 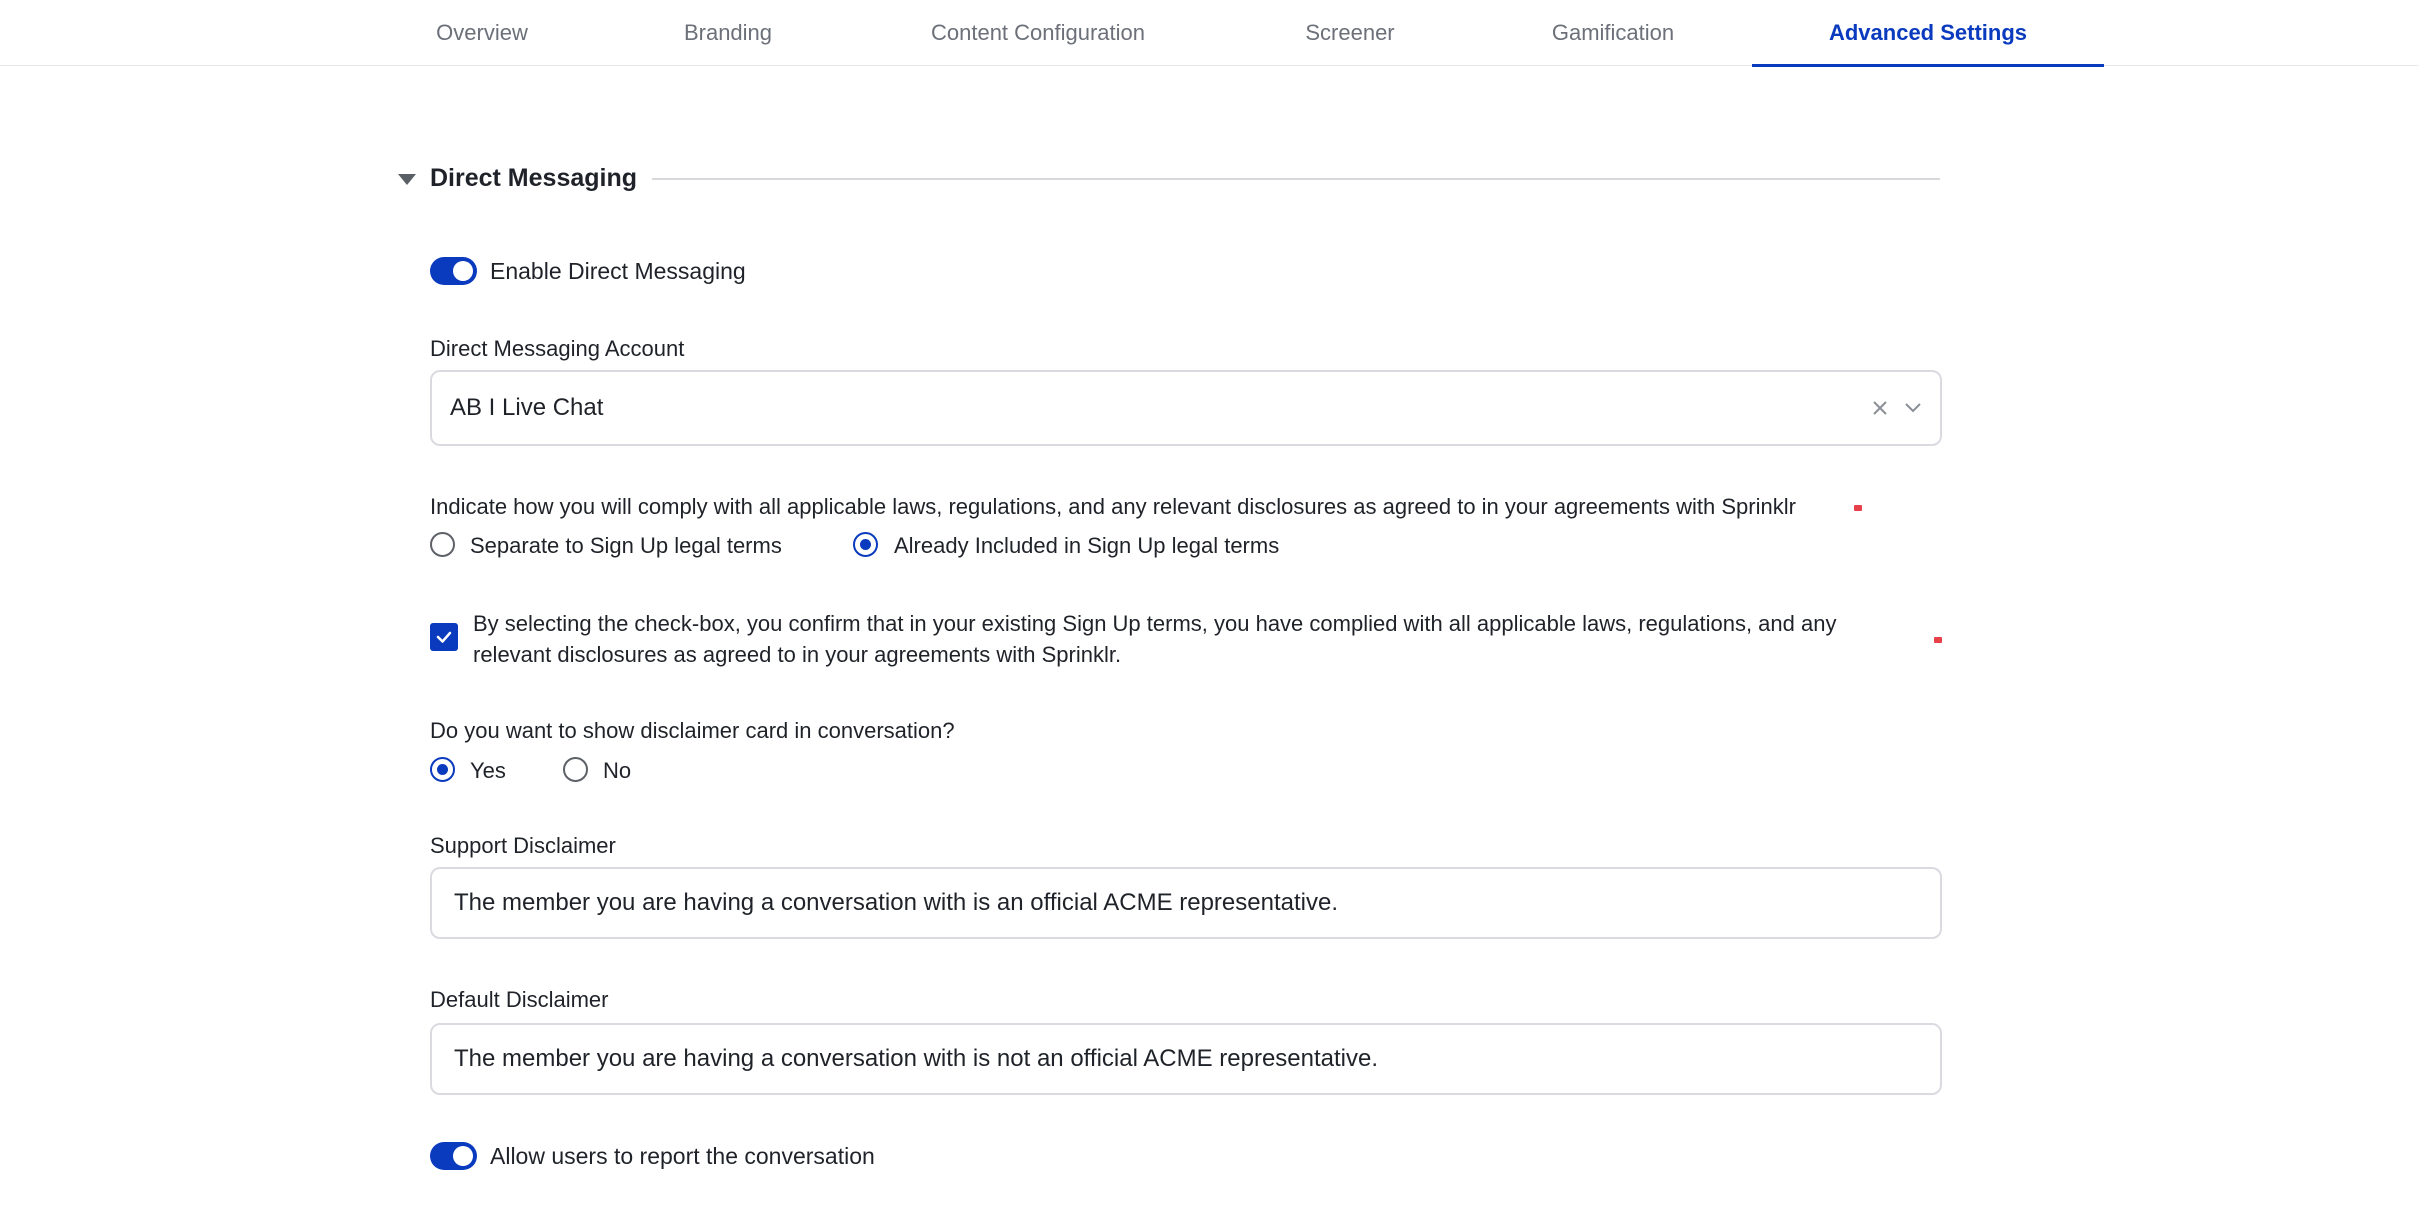 I want to click on radio-disclaimer-yes-label: Yes, so click(x=488, y=770).